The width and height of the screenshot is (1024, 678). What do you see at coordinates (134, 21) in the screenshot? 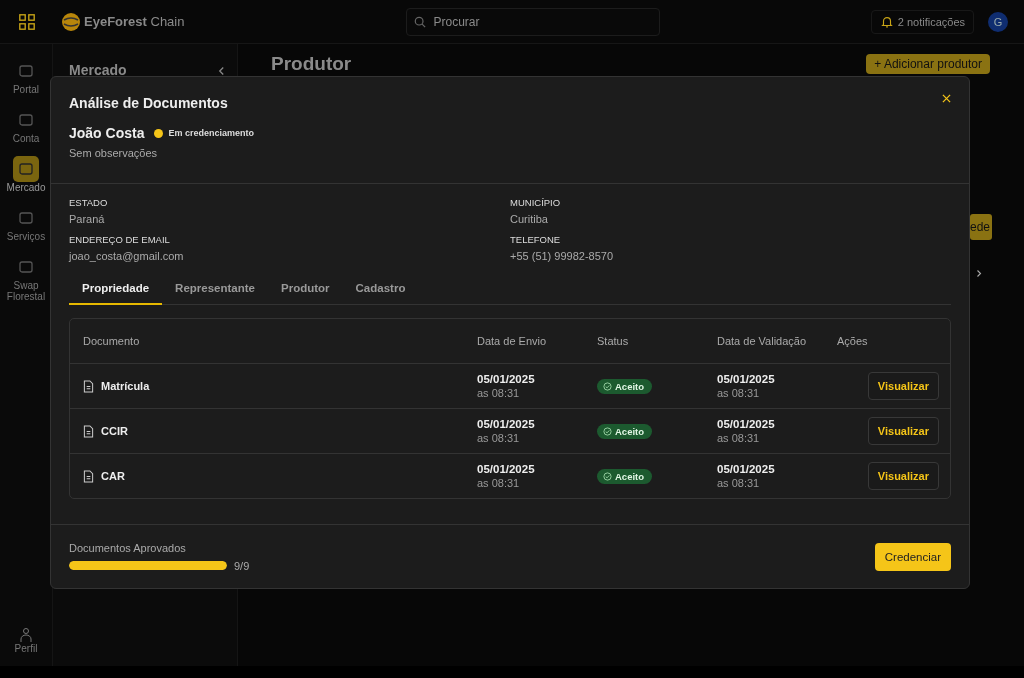
I see `brand-name: EyeForest Chain` at bounding box center [134, 21].